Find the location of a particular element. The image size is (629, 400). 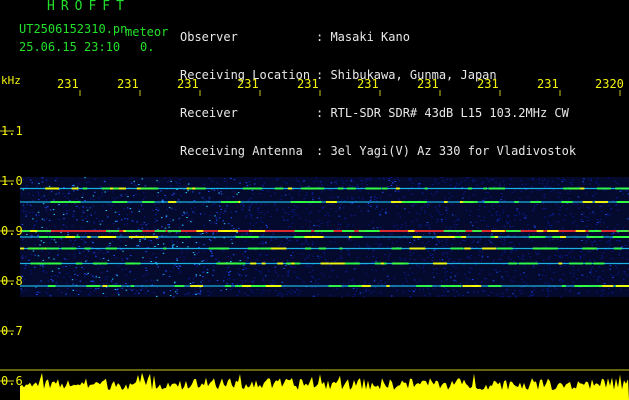

file-name: UT2506152310.pn is located at coordinates (73, 29).